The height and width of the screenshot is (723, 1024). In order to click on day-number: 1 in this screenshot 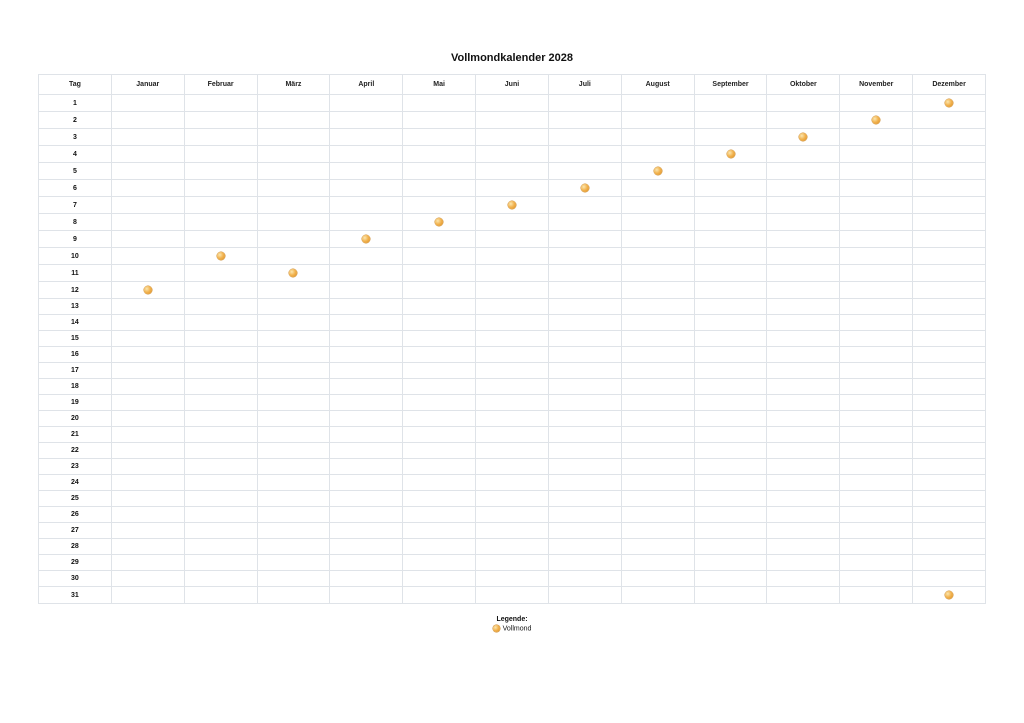, I will do `click(75, 103)`.